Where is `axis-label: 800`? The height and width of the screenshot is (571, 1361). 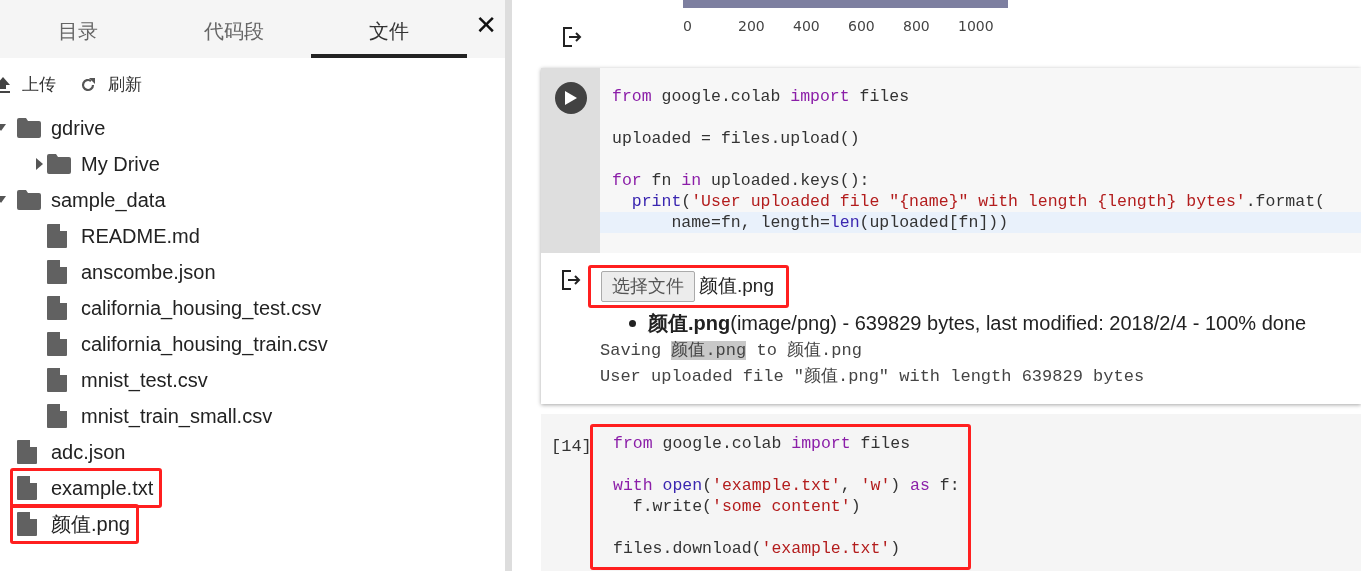
axis-label: 800 is located at coordinates (917, 26).